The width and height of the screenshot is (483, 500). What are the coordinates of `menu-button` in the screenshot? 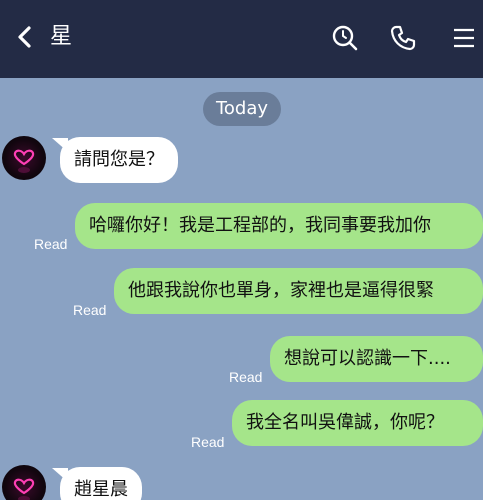 It's located at (464, 38).